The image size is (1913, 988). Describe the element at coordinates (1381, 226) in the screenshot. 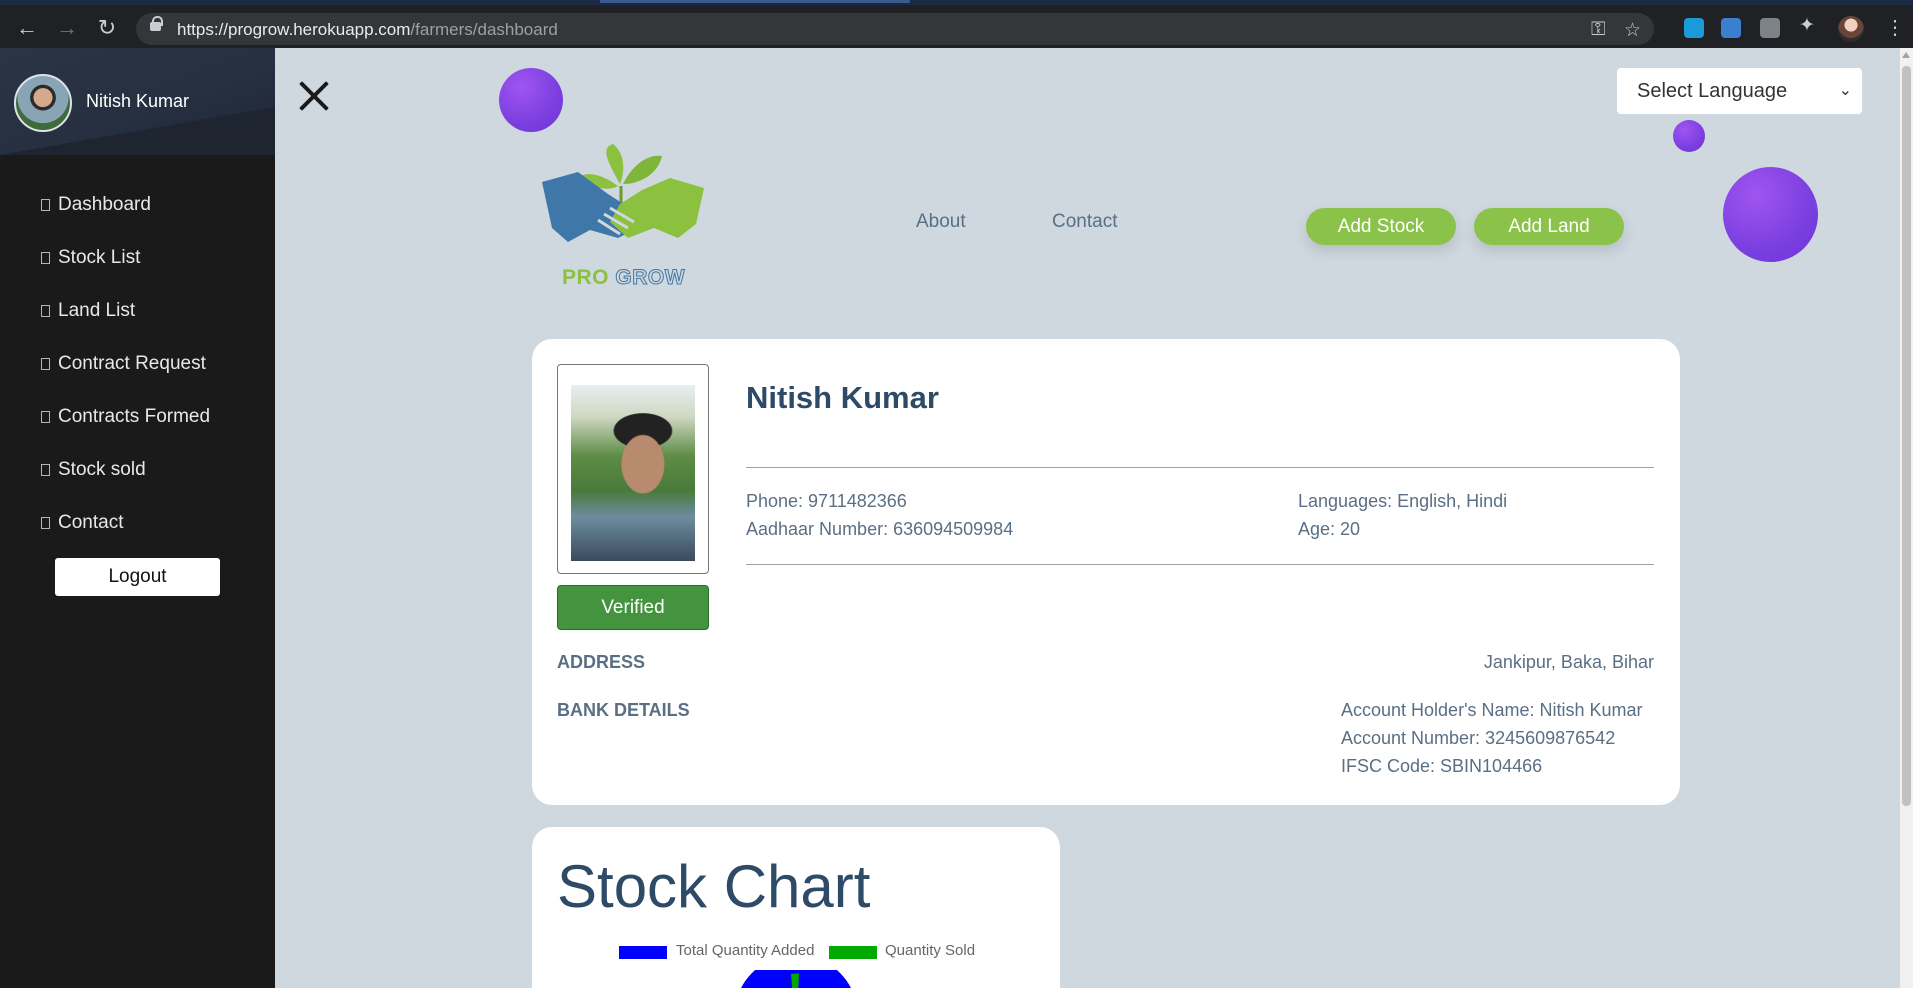

I see `add-stock-button: Add Stock` at that location.